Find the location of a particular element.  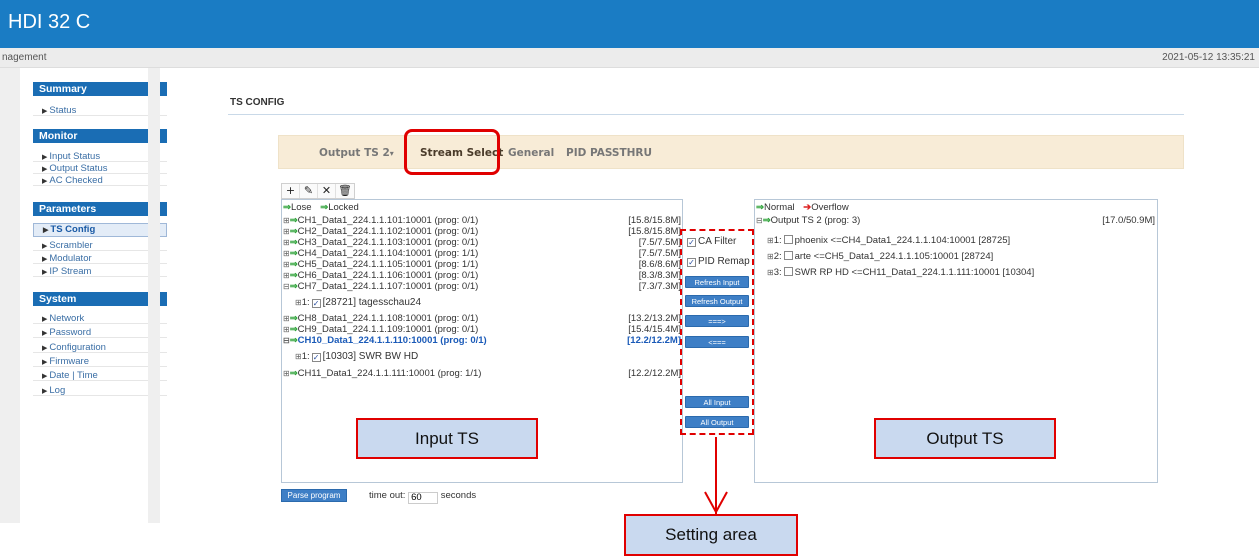

sidebar-item-password: ▶ Password is located at coordinates (100, 332).